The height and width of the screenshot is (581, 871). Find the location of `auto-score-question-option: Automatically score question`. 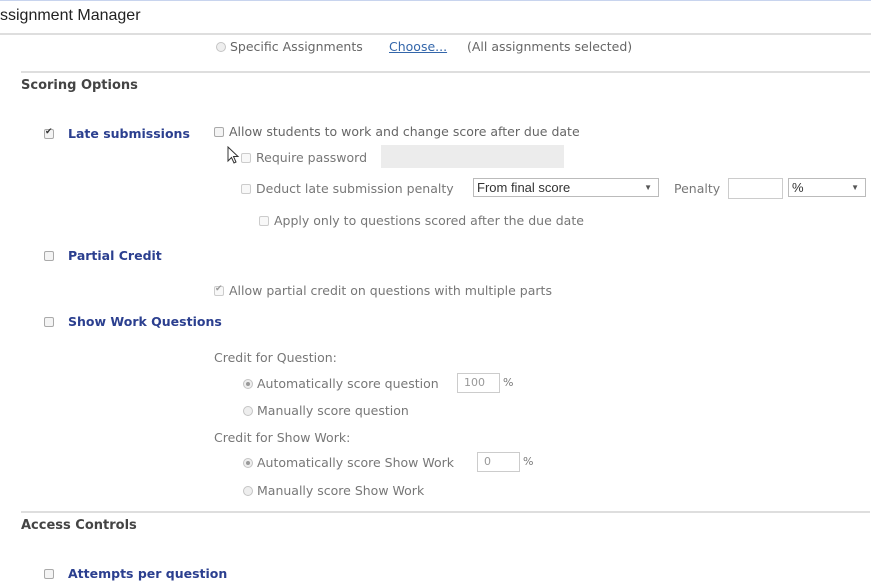

auto-score-question-option: Automatically score question is located at coordinates (341, 383).